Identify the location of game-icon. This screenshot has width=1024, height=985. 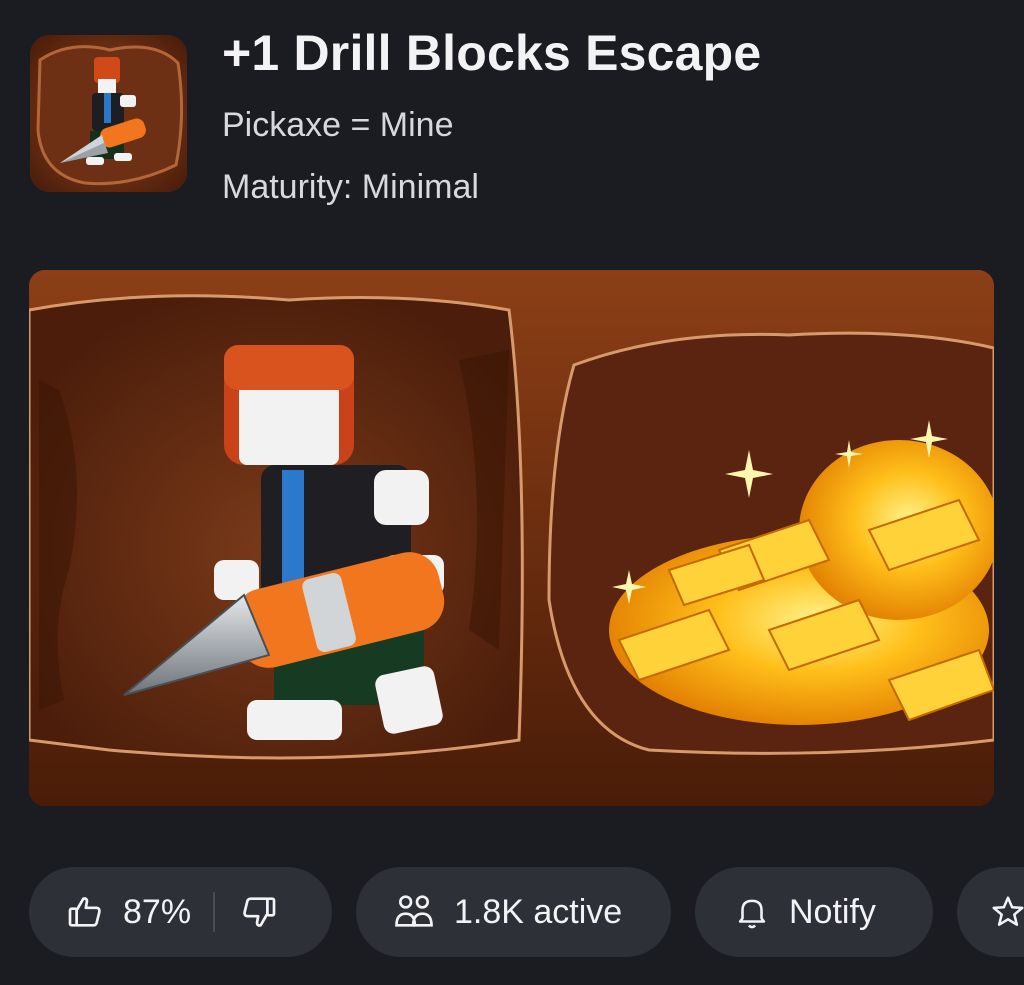
(108, 113).